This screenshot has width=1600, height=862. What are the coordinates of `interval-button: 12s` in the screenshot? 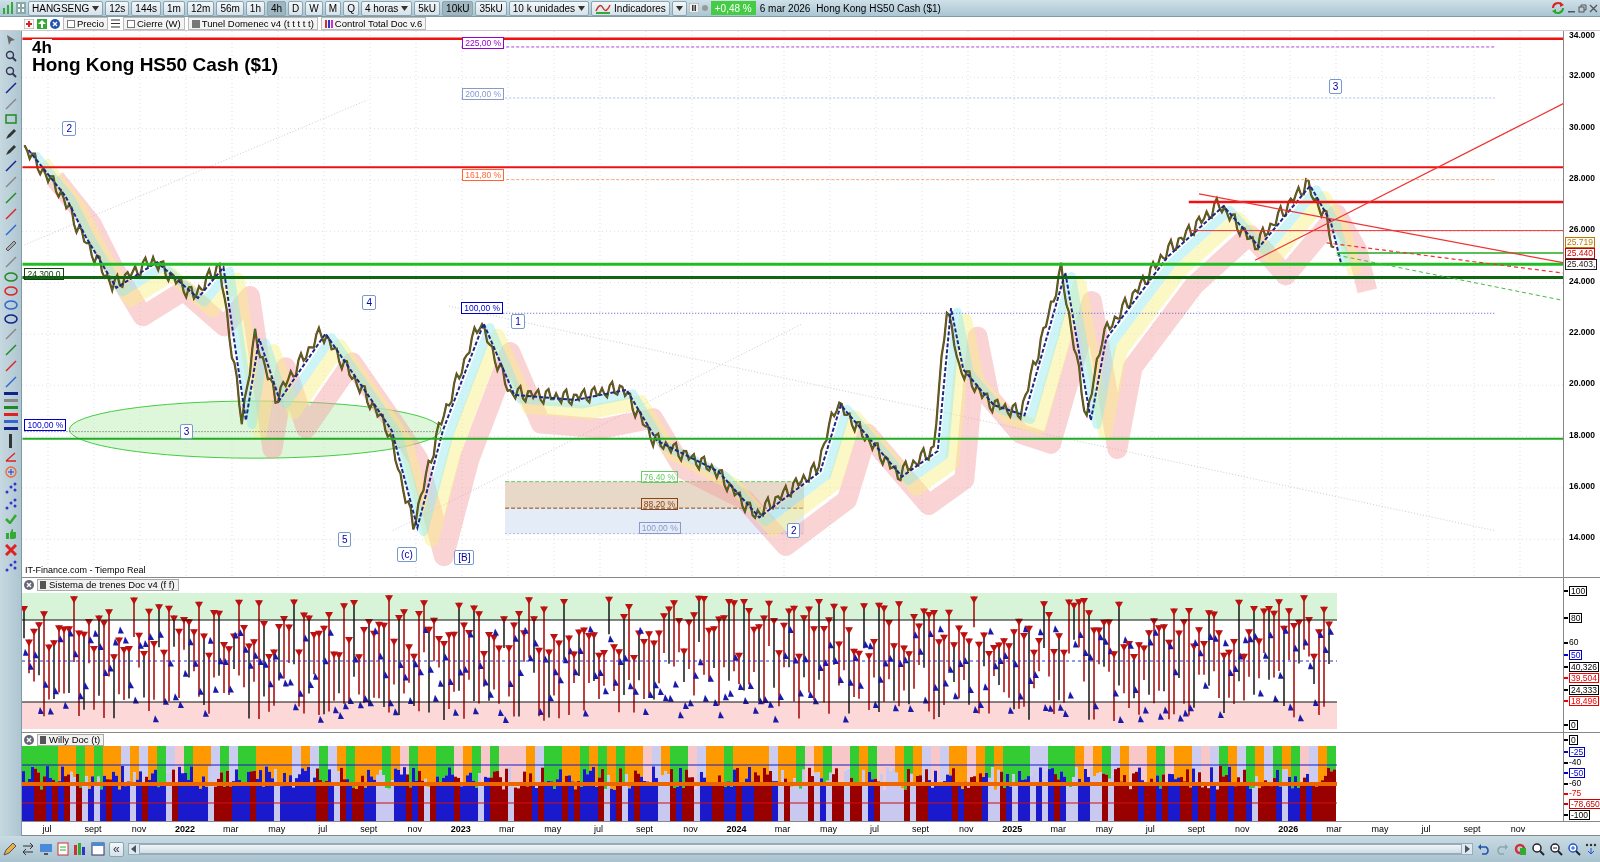 It's located at (117, 8).